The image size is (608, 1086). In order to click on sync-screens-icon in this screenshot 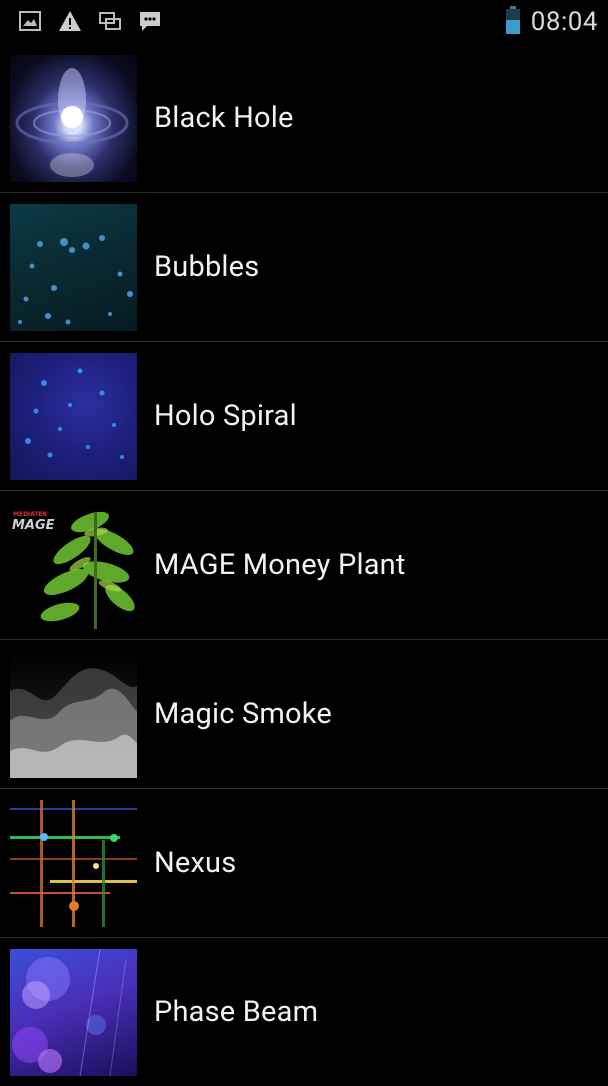, I will do `click(110, 21)`.